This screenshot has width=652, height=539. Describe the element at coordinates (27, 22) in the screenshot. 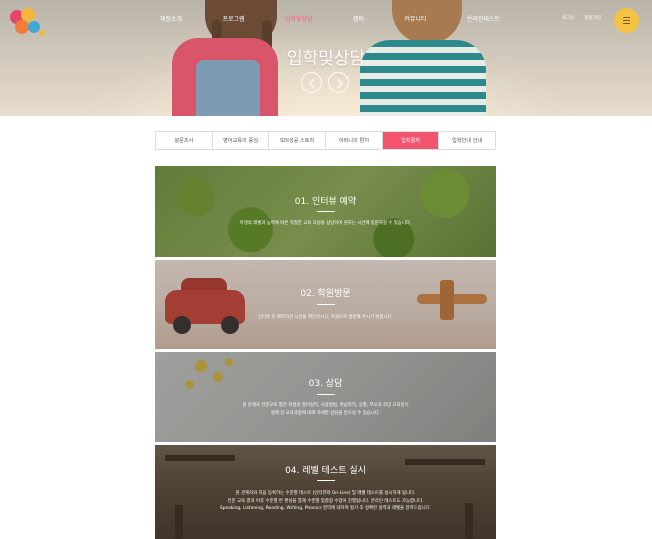

I see `site-logo` at that location.